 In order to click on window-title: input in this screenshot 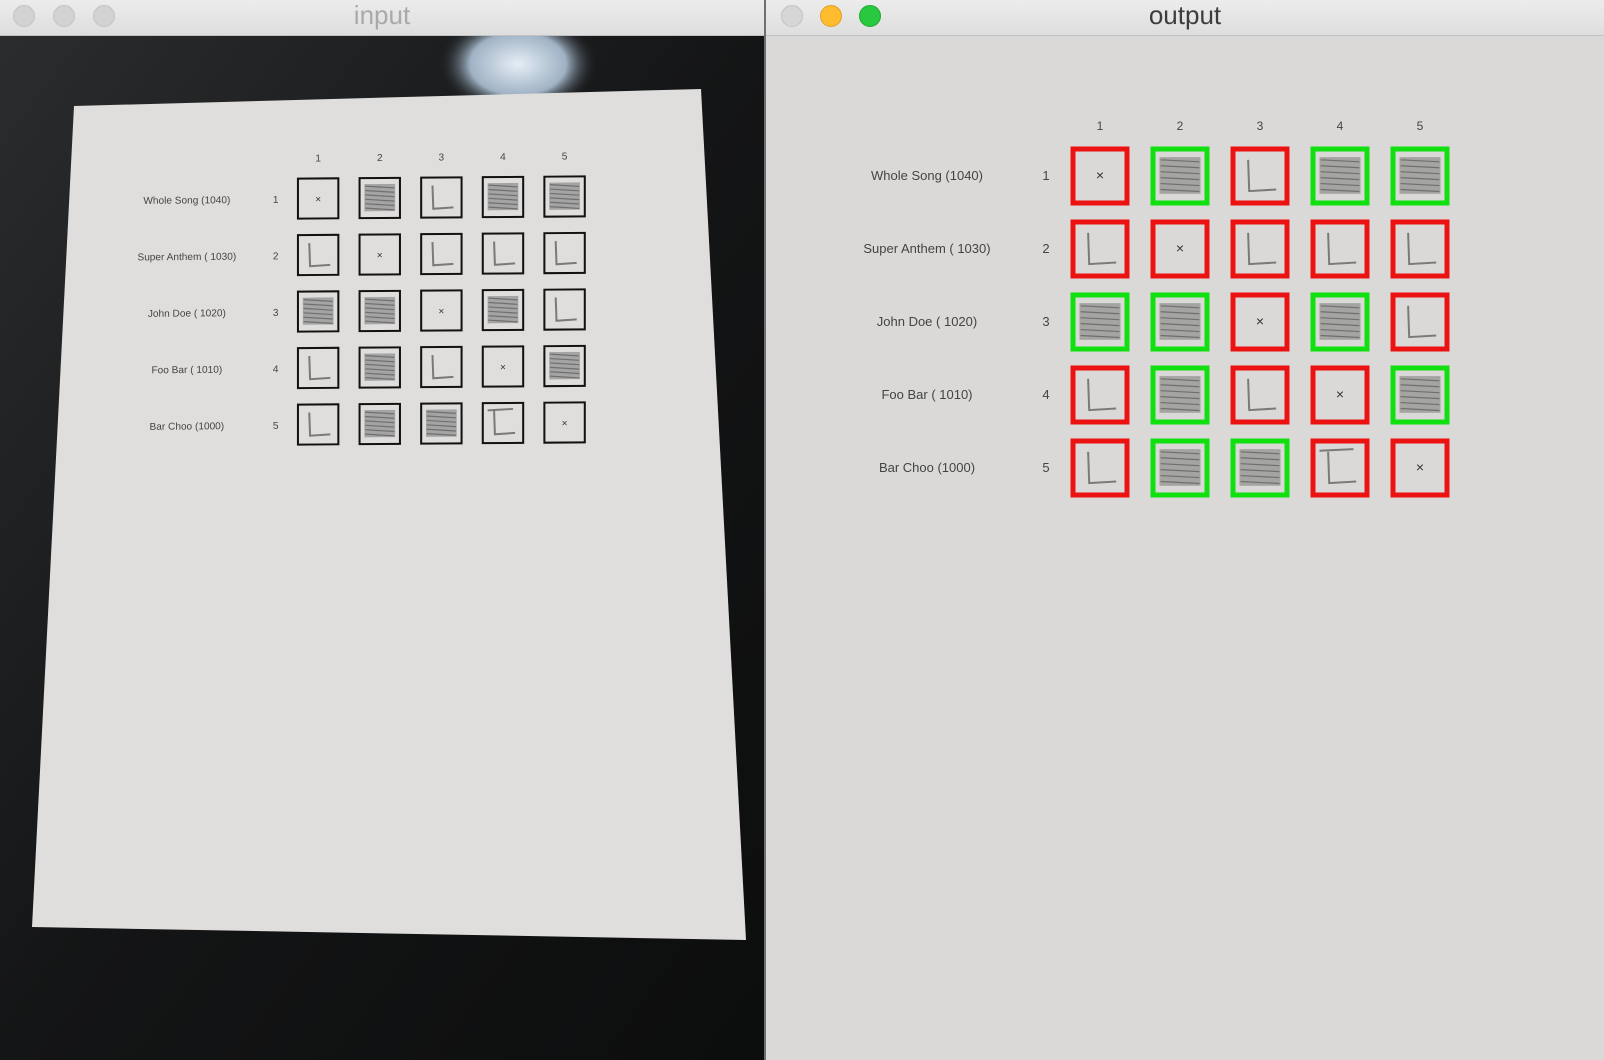, I will do `click(382, 15)`.